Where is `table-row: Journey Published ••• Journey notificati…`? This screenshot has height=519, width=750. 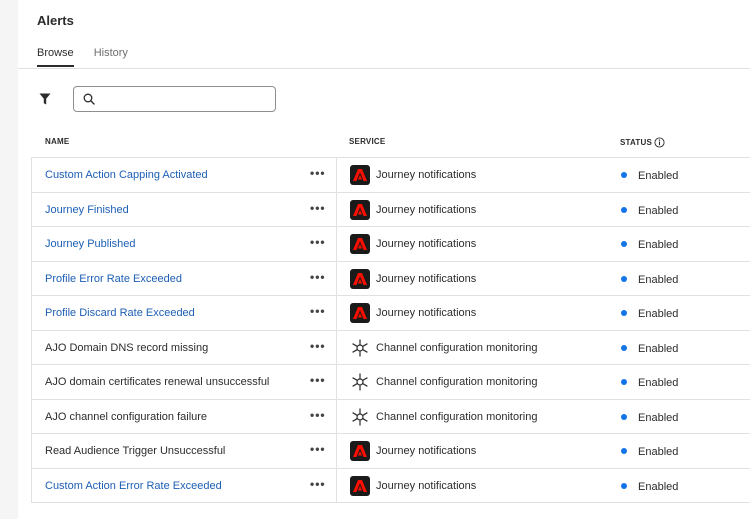
table-row: Journey Published ••• Journey notificati… is located at coordinates (391, 244).